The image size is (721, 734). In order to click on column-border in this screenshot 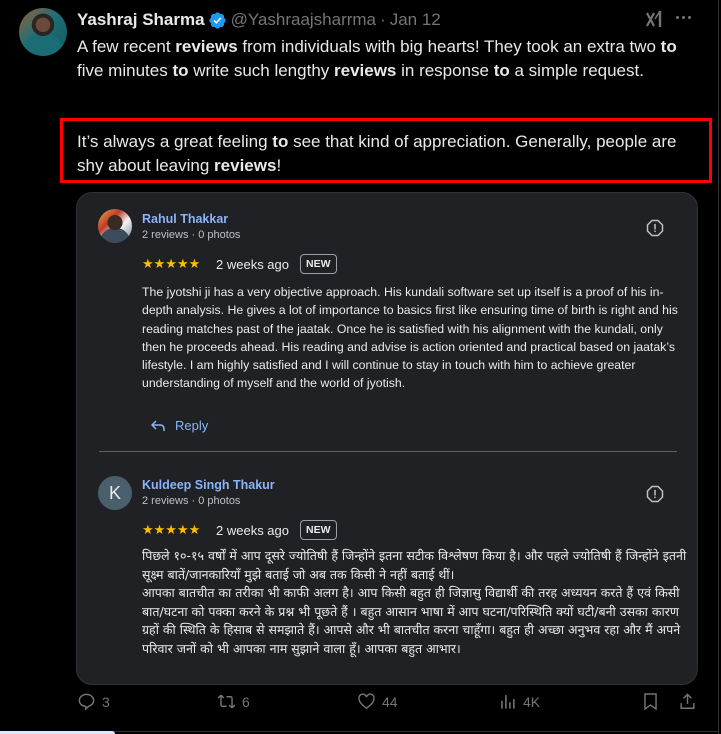, I will do `click(718, 367)`.